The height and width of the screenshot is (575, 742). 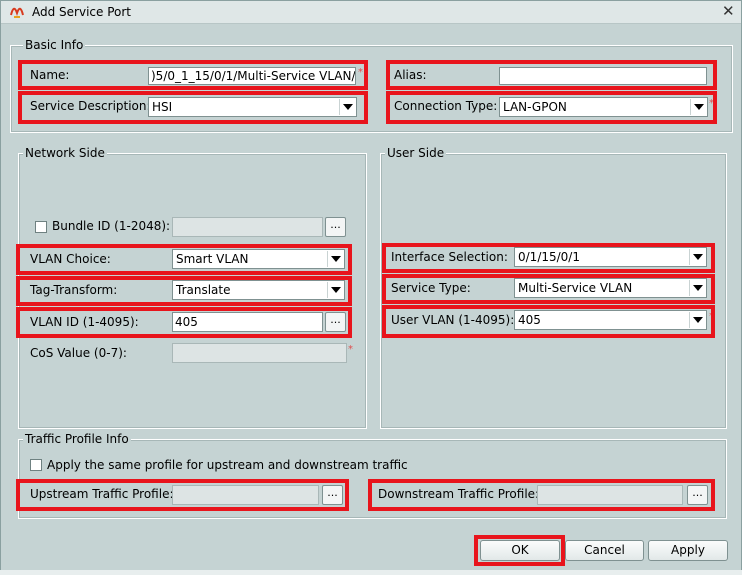 I want to click on bundle-id-input, so click(x=247, y=227).